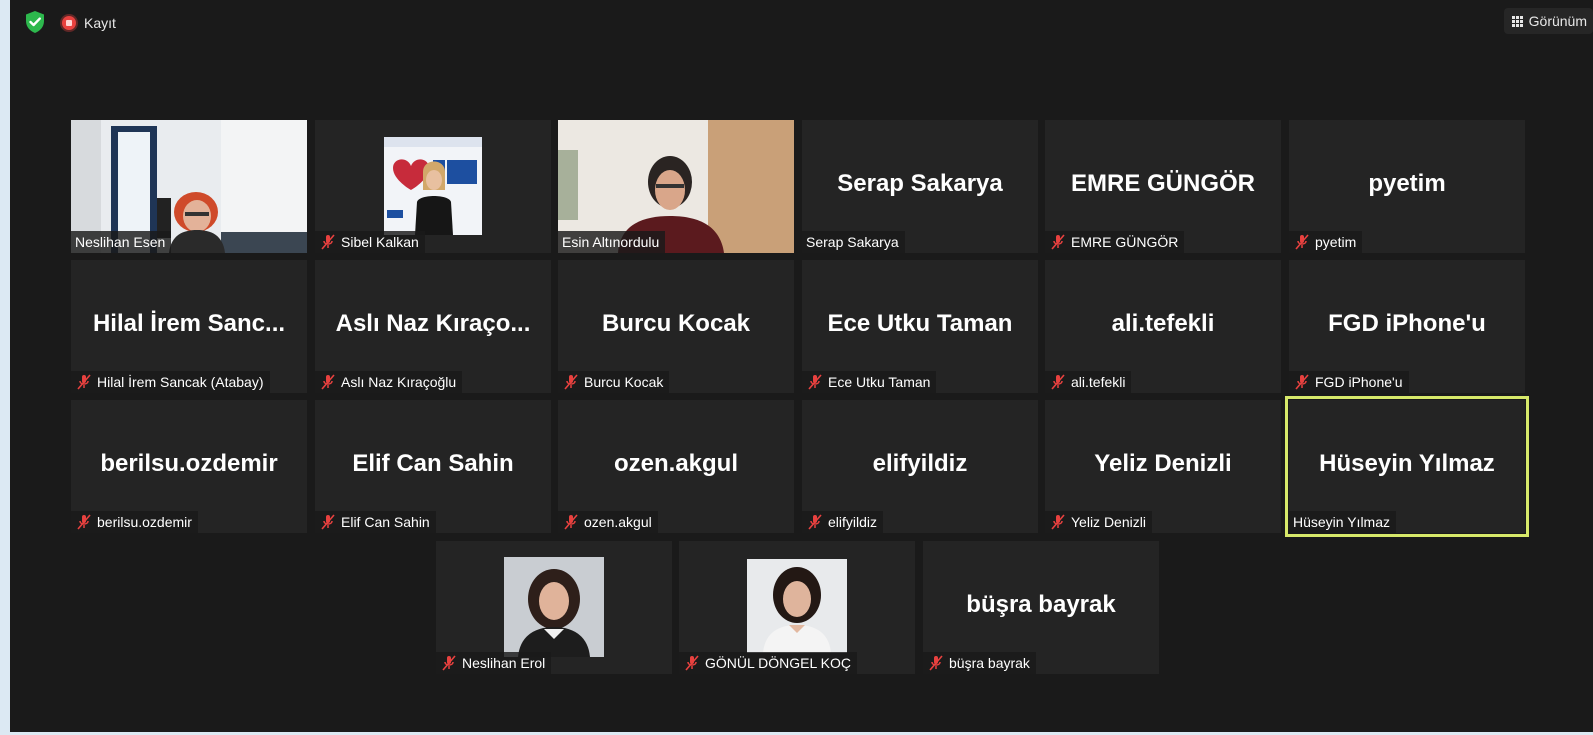  Describe the element at coordinates (614, 382) in the screenshot. I see `participant-name-label: Burcu Kocak` at that location.